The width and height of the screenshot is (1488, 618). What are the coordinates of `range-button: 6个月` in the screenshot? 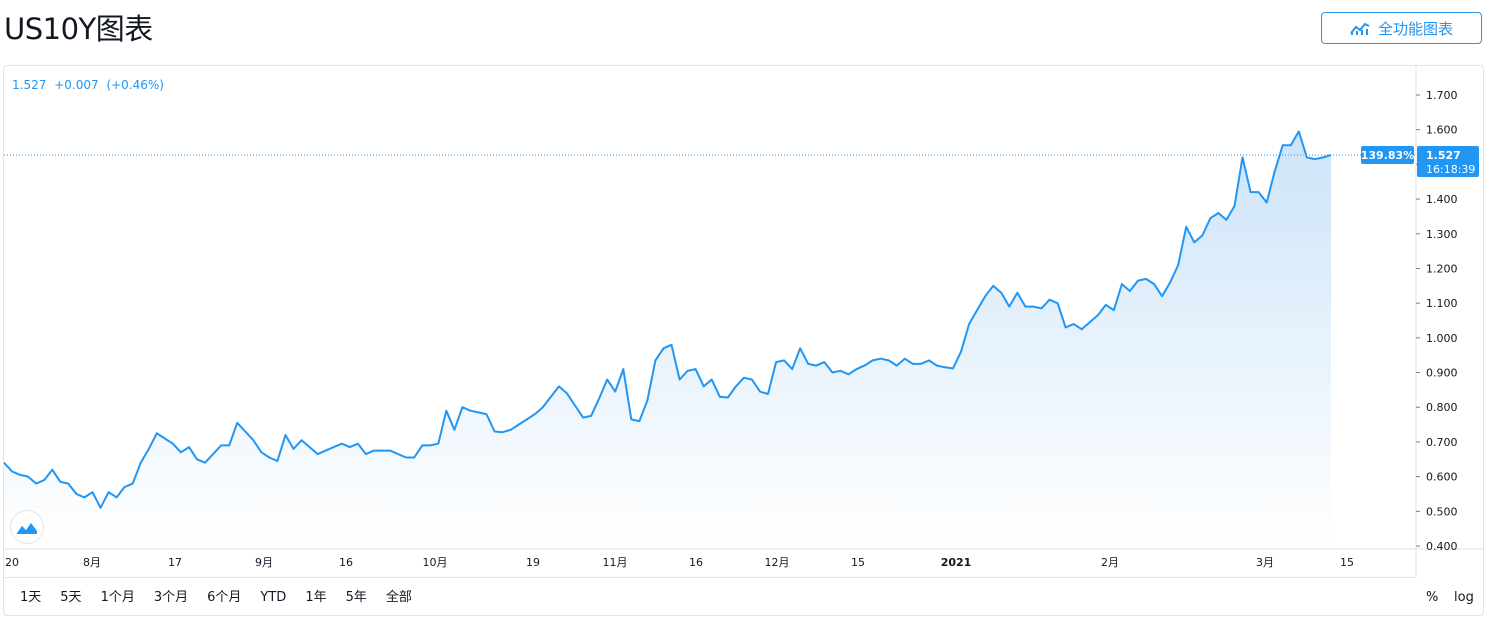 It's located at (221, 598).